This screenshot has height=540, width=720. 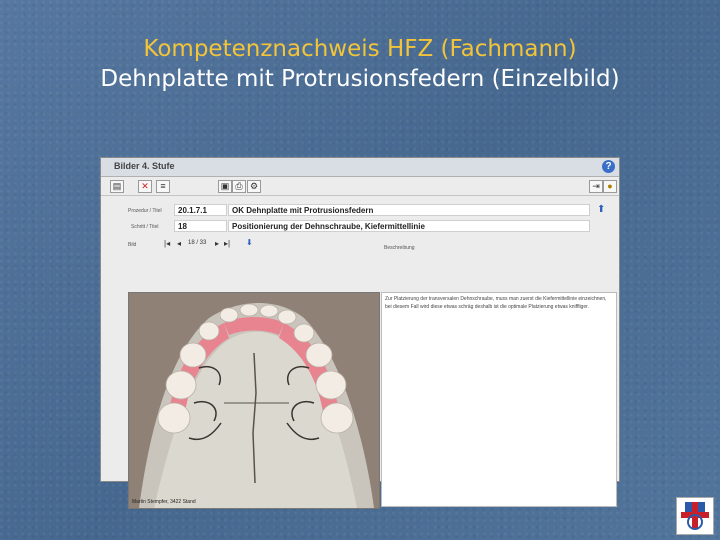 I want to click on step-label: Schritt / Titel, so click(x=145, y=227).